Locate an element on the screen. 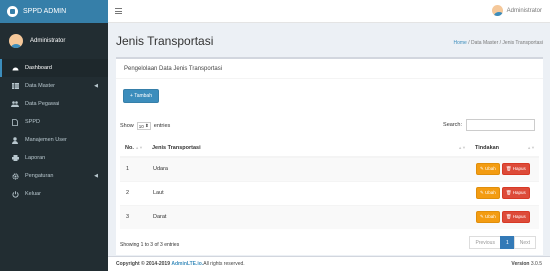  brand-logo: SPPD ADMIN is located at coordinates (54, 11).